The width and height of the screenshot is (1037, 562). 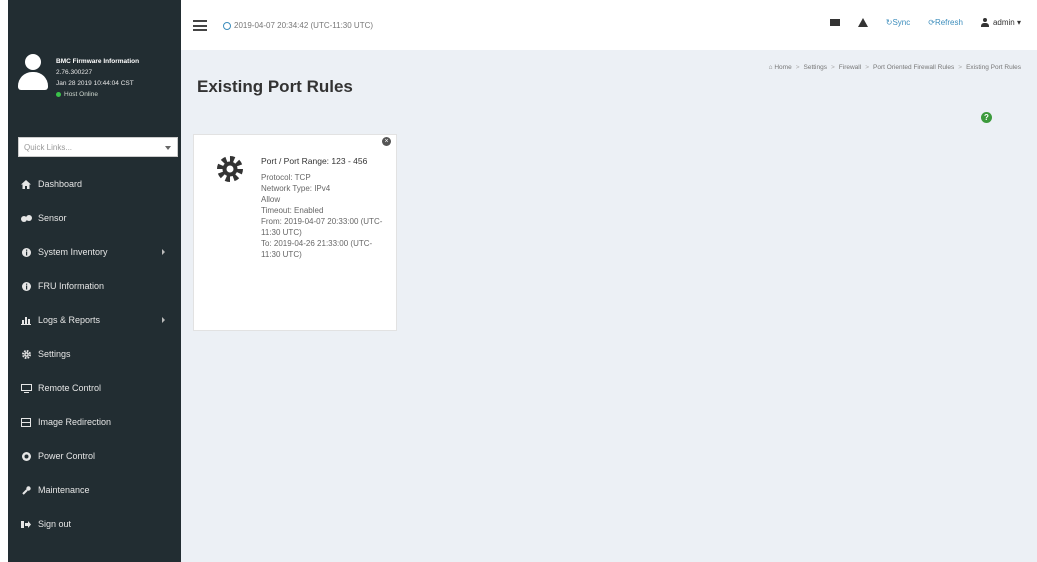 What do you see at coordinates (70, 388) in the screenshot?
I see `sidebar-item-label: Remote Control` at bounding box center [70, 388].